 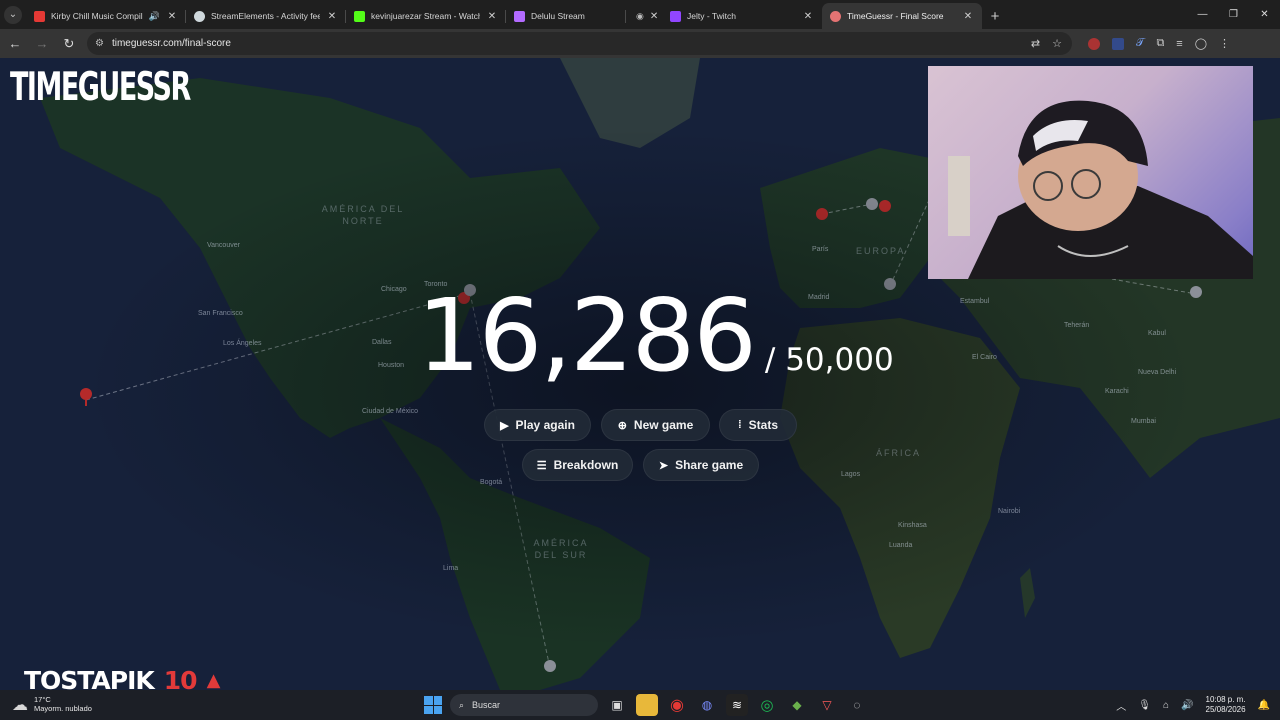 I want to click on bookmark-star-icon: ☆, so click(x=1057, y=43).